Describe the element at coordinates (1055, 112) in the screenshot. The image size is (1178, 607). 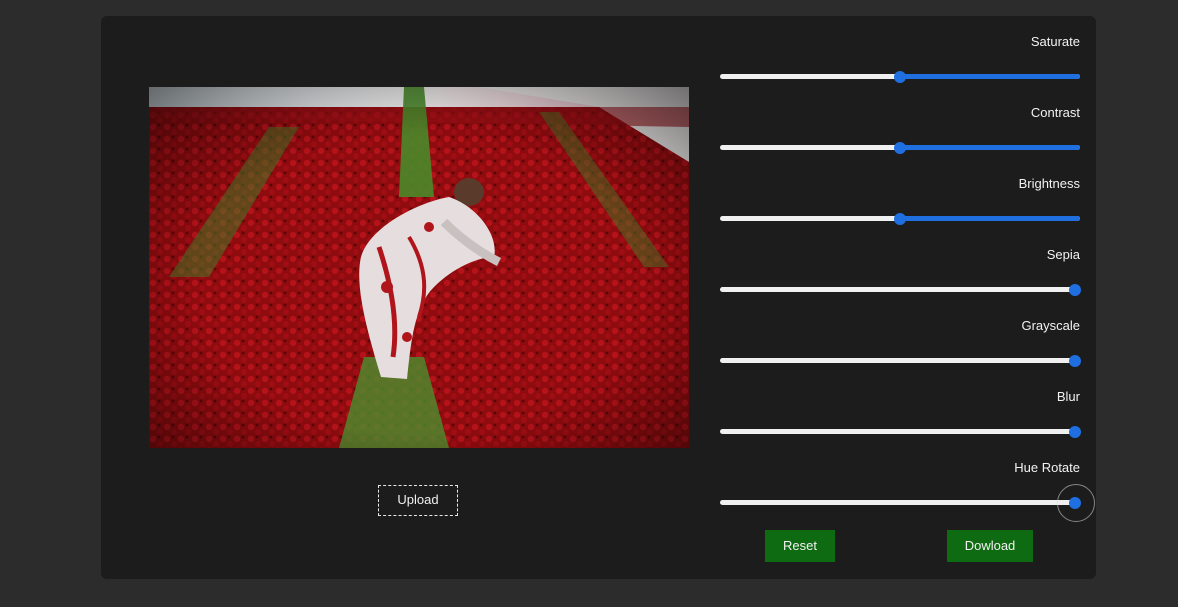
I see `filter-label: Contrast` at that location.